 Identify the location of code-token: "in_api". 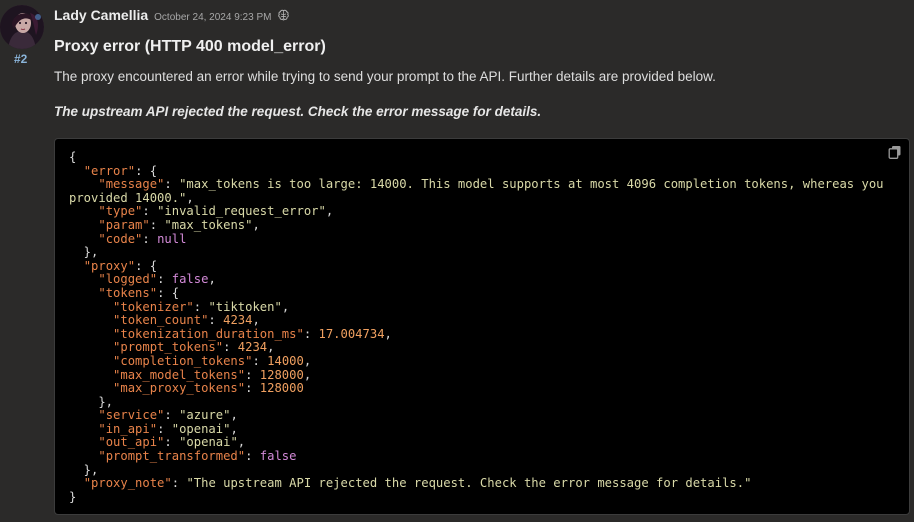
(128, 428).